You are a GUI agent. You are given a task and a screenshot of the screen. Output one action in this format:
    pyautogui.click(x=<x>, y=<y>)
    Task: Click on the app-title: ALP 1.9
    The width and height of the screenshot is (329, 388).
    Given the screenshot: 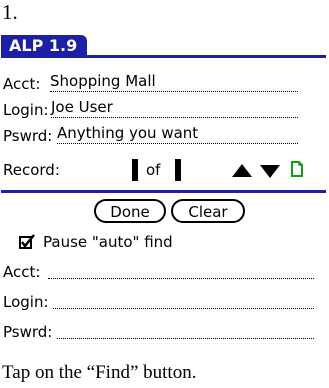 What is the action you would take?
    pyautogui.click(x=44, y=46)
    